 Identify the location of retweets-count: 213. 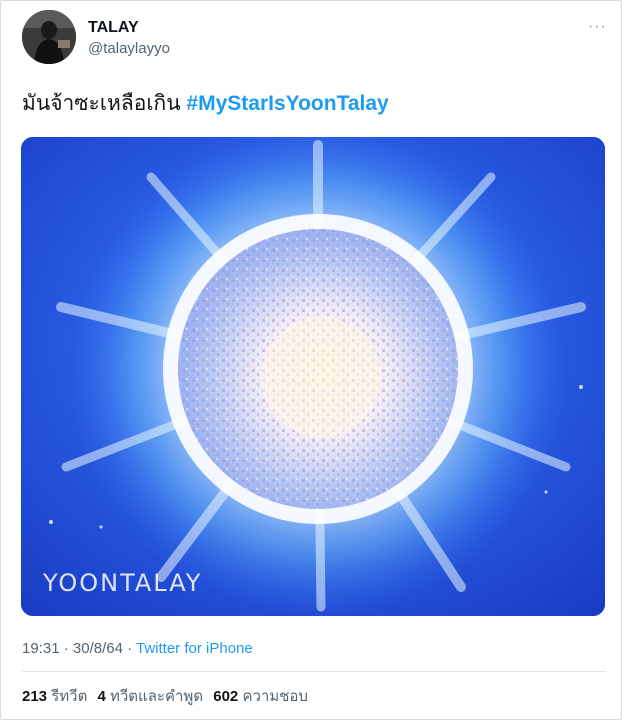
(35, 696).